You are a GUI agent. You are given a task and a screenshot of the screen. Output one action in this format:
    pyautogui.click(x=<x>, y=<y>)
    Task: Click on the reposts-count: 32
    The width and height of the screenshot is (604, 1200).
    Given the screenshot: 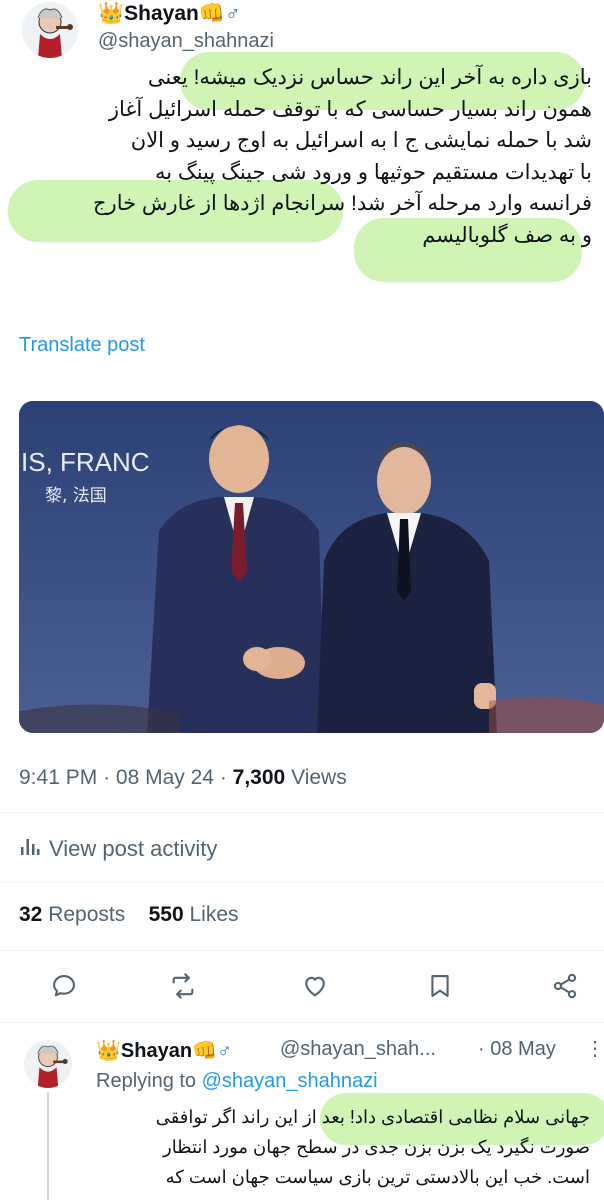 What is the action you would take?
    pyautogui.click(x=31, y=914)
    